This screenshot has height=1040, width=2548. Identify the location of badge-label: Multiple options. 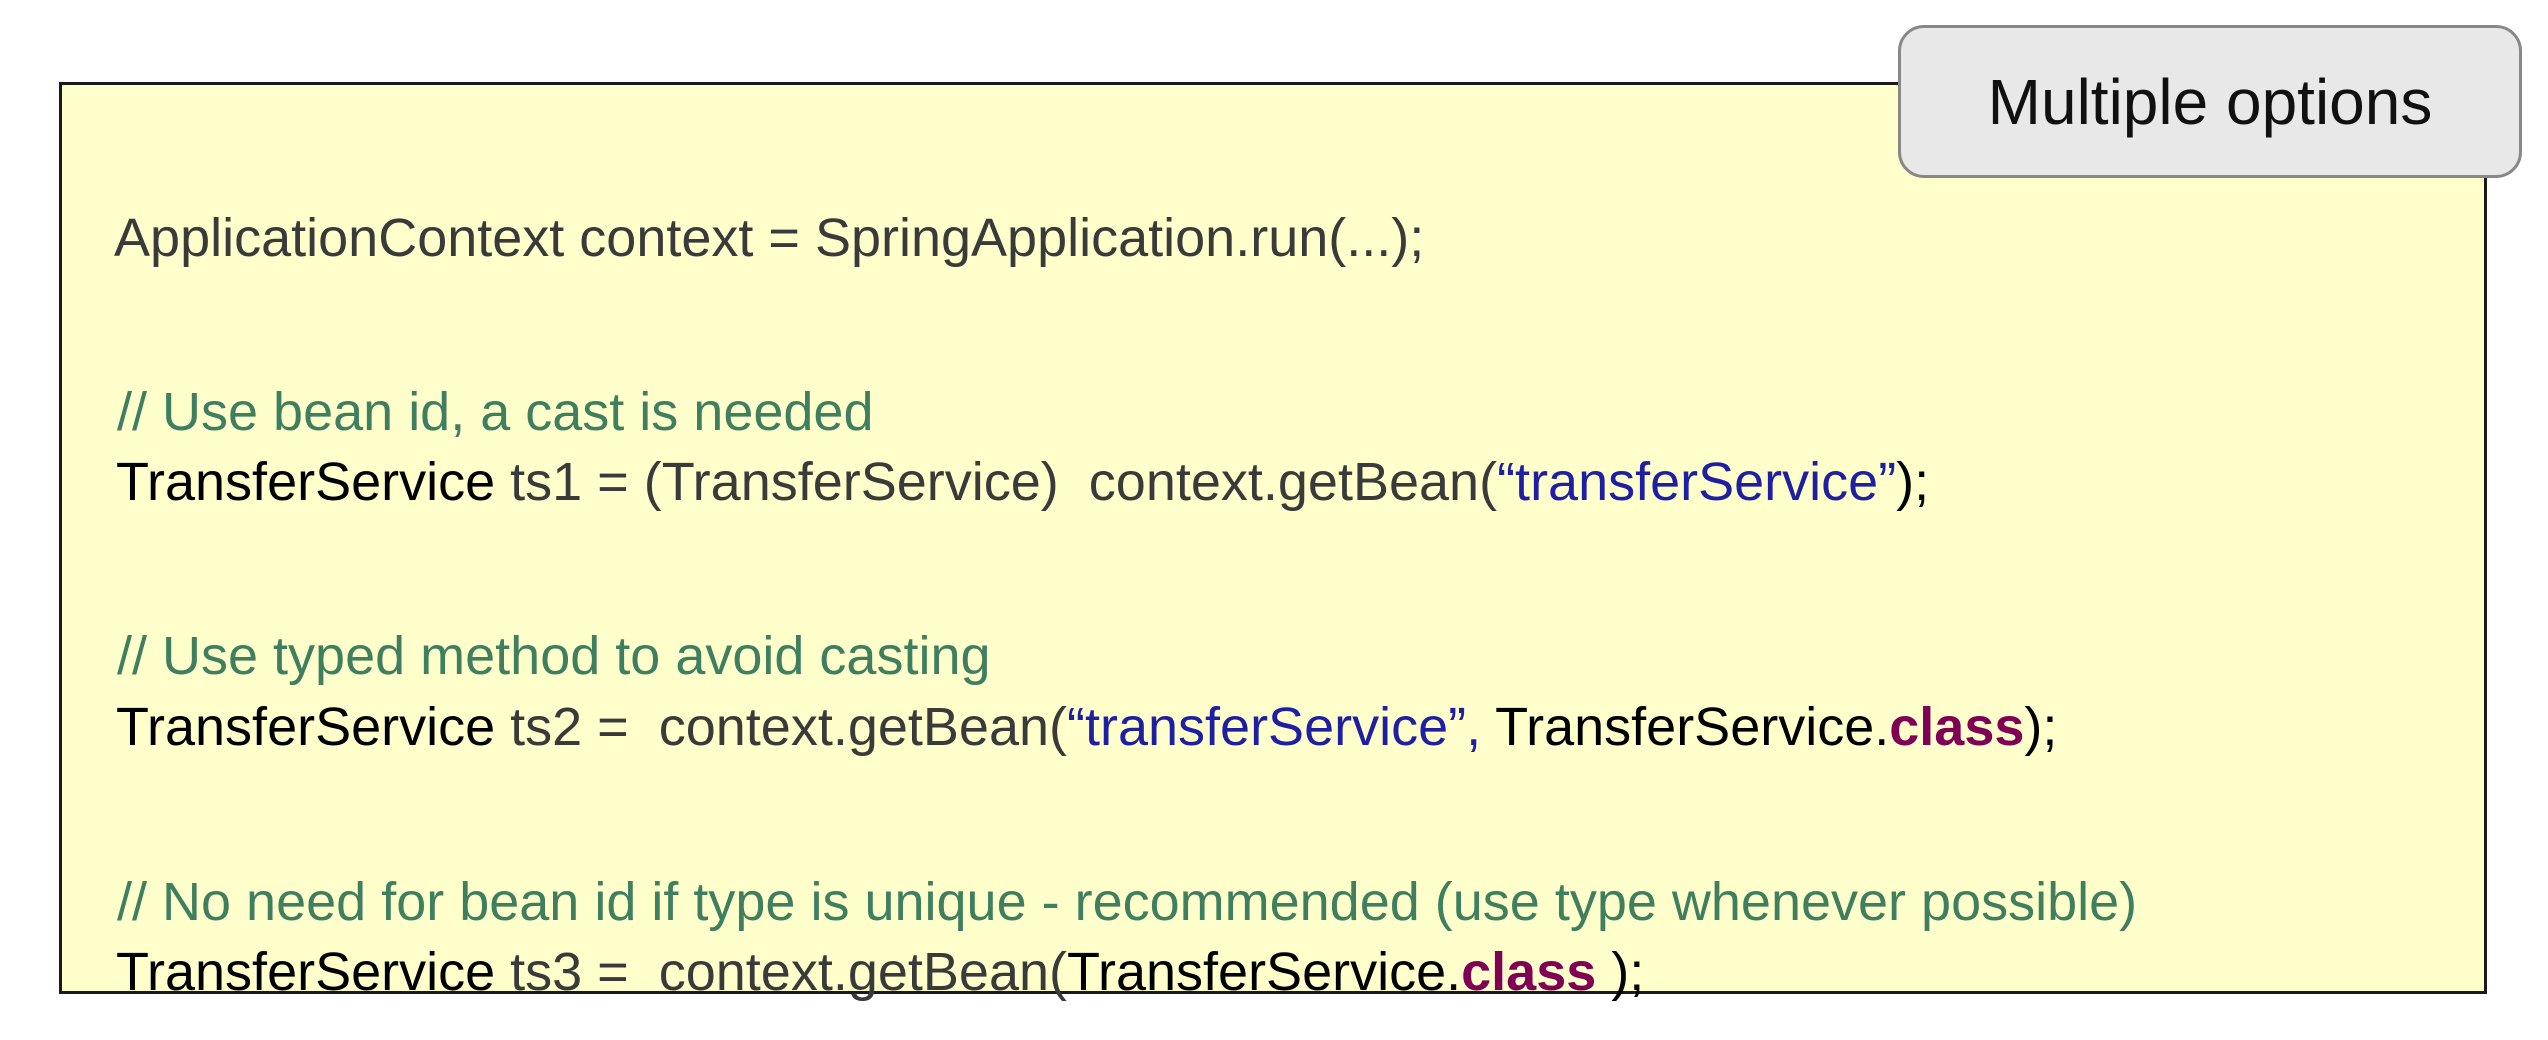
(2210, 101).